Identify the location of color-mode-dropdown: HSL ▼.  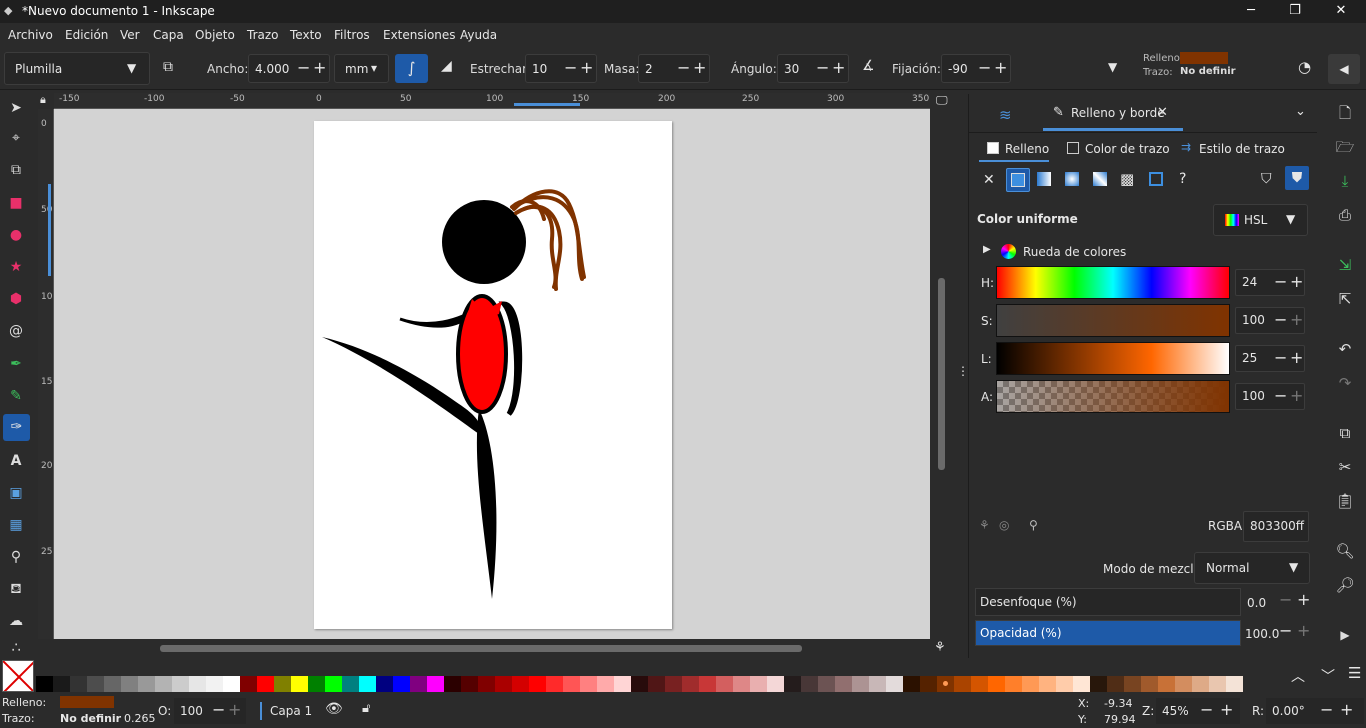
(1260, 220).